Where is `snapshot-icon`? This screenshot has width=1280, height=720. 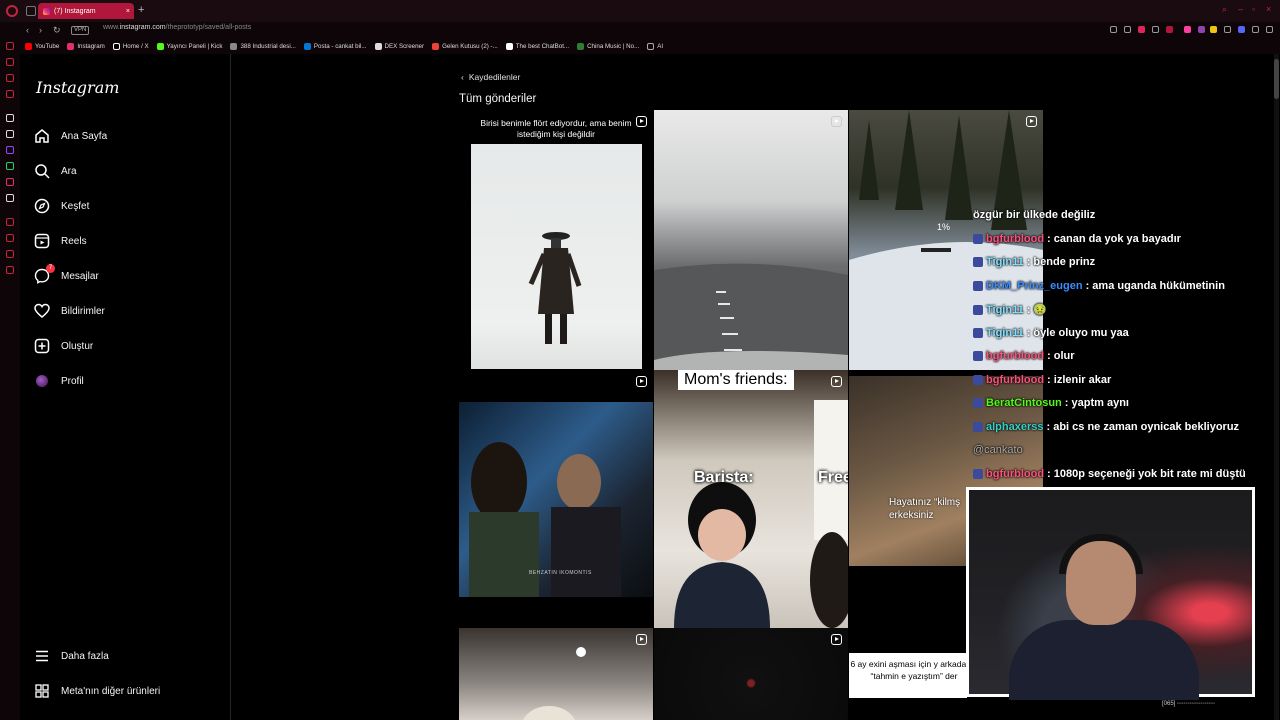
snapshot-icon is located at coordinates (1127, 29).